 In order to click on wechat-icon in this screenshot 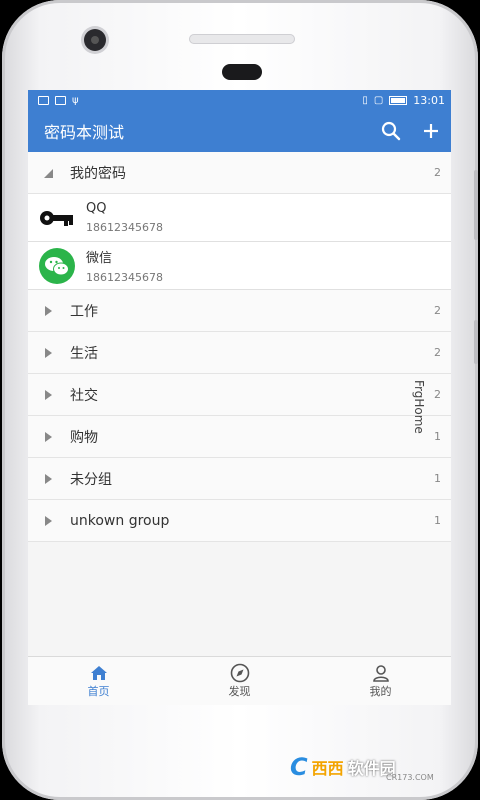, I will do `click(57, 266)`.